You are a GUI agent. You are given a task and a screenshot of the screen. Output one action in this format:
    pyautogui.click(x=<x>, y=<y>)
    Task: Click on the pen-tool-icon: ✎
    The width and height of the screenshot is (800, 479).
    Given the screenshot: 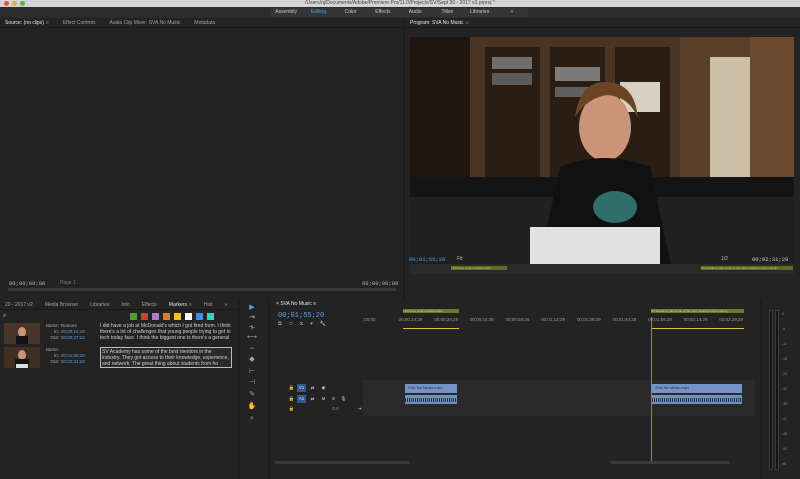 What is the action you would take?
    pyautogui.click(x=252, y=395)
    